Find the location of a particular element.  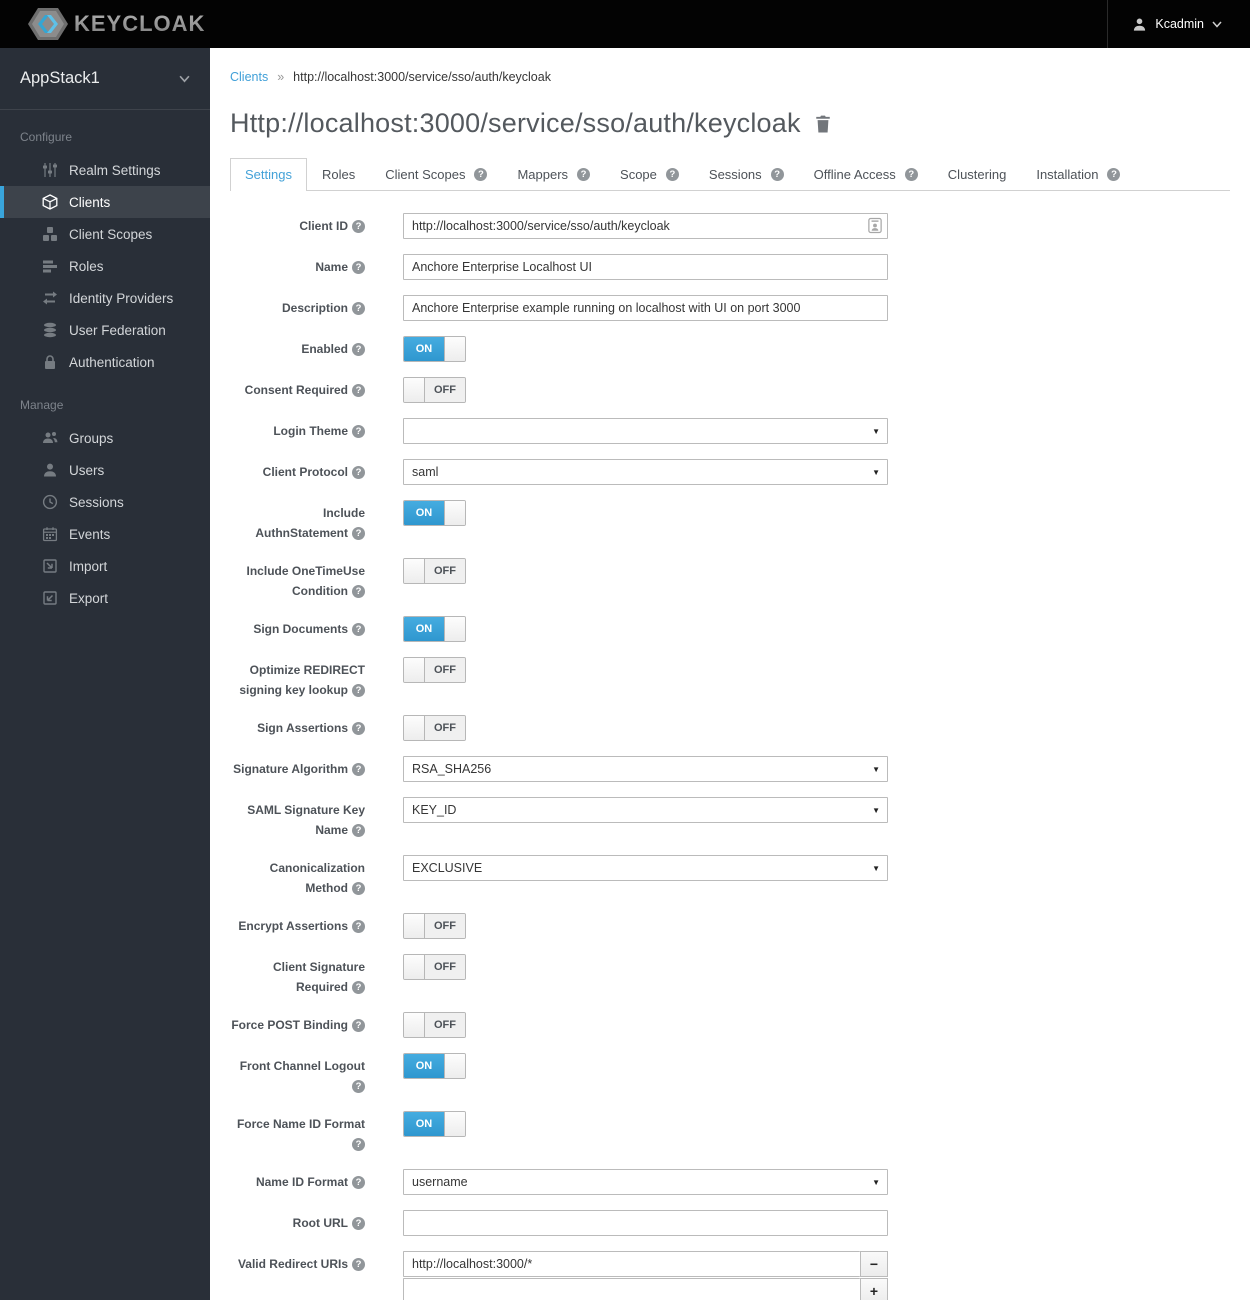

sidebar-item-label: Client Scopes is located at coordinates (111, 234).